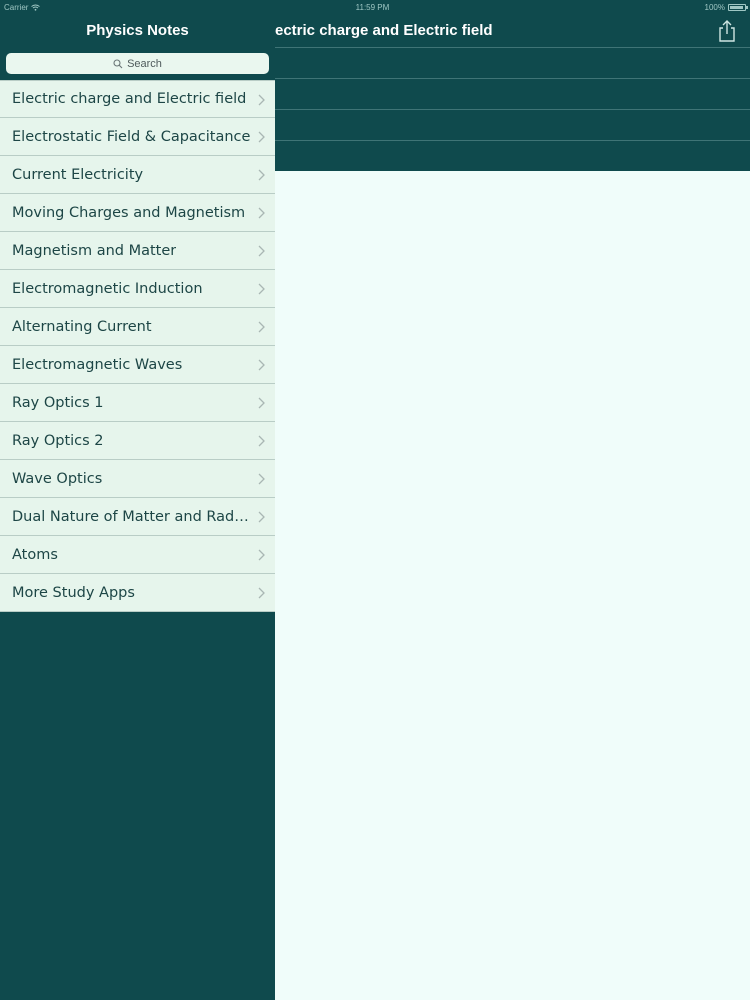  Describe the element at coordinates (58, 402) in the screenshot. I see `list-item-label: Ray Optics 1` at that location.